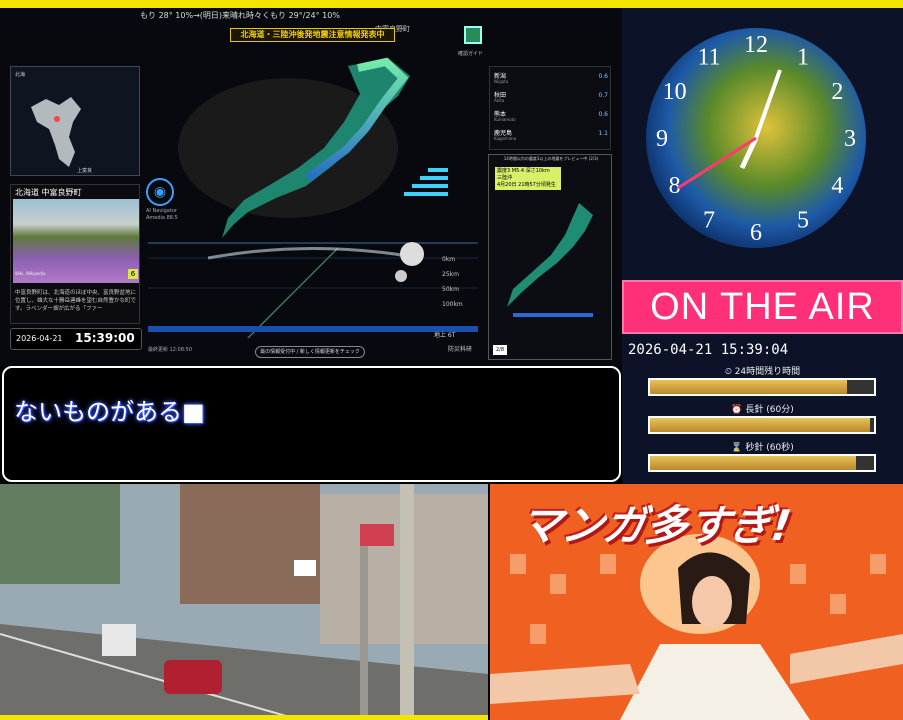 The height and width of the screenshot is (720, 903). Describe the element at coordinates (708, 58) in the screenshot. I see `clock-number: 11` at that location.